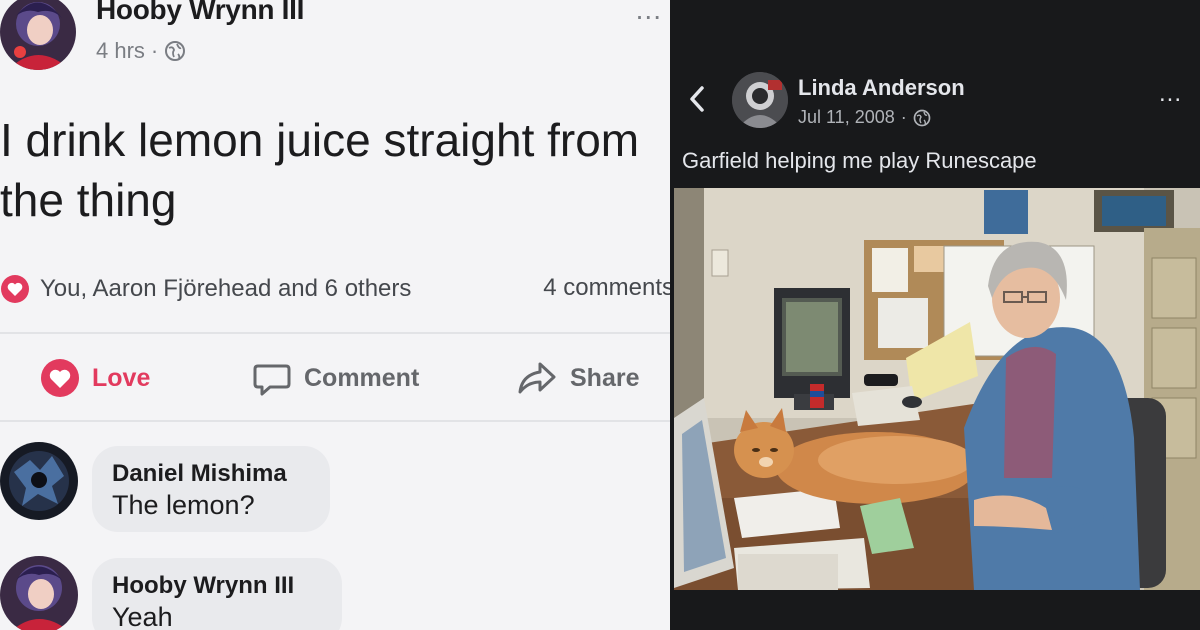 The height and width of the screenshot is (630, 1200). I want to click on commenter-name: Hooby Wrynn III, so click(215, 586).